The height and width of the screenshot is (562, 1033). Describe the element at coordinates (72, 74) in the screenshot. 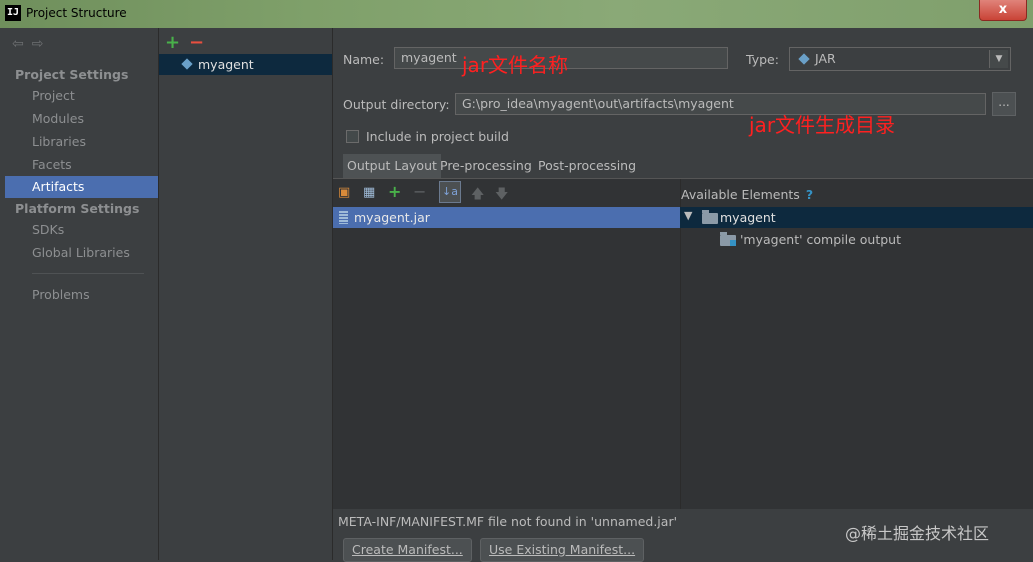

I see `project-settings-header: Project Settings` at that location.